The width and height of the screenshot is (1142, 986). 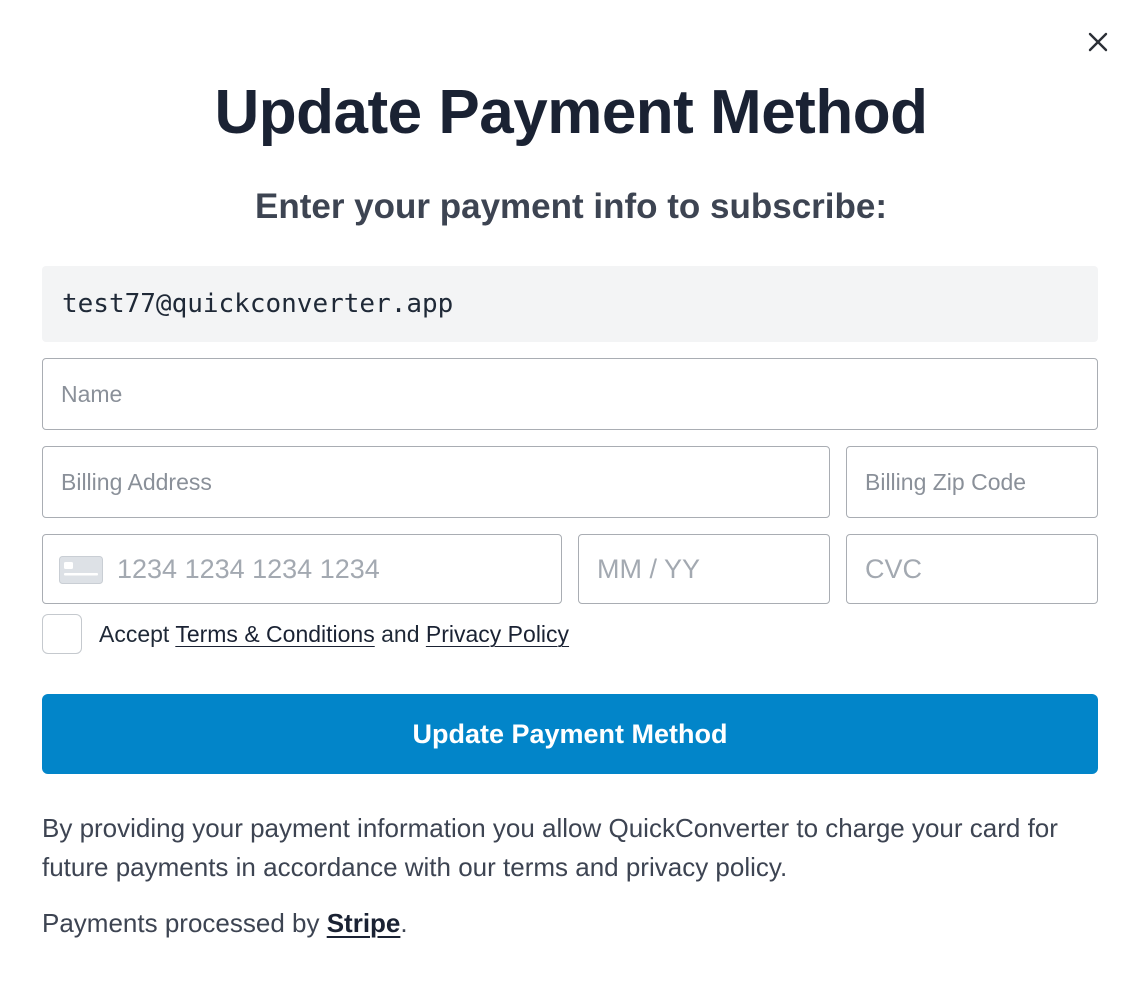 I want to click on expiry-field, so click(x=704, y=569).